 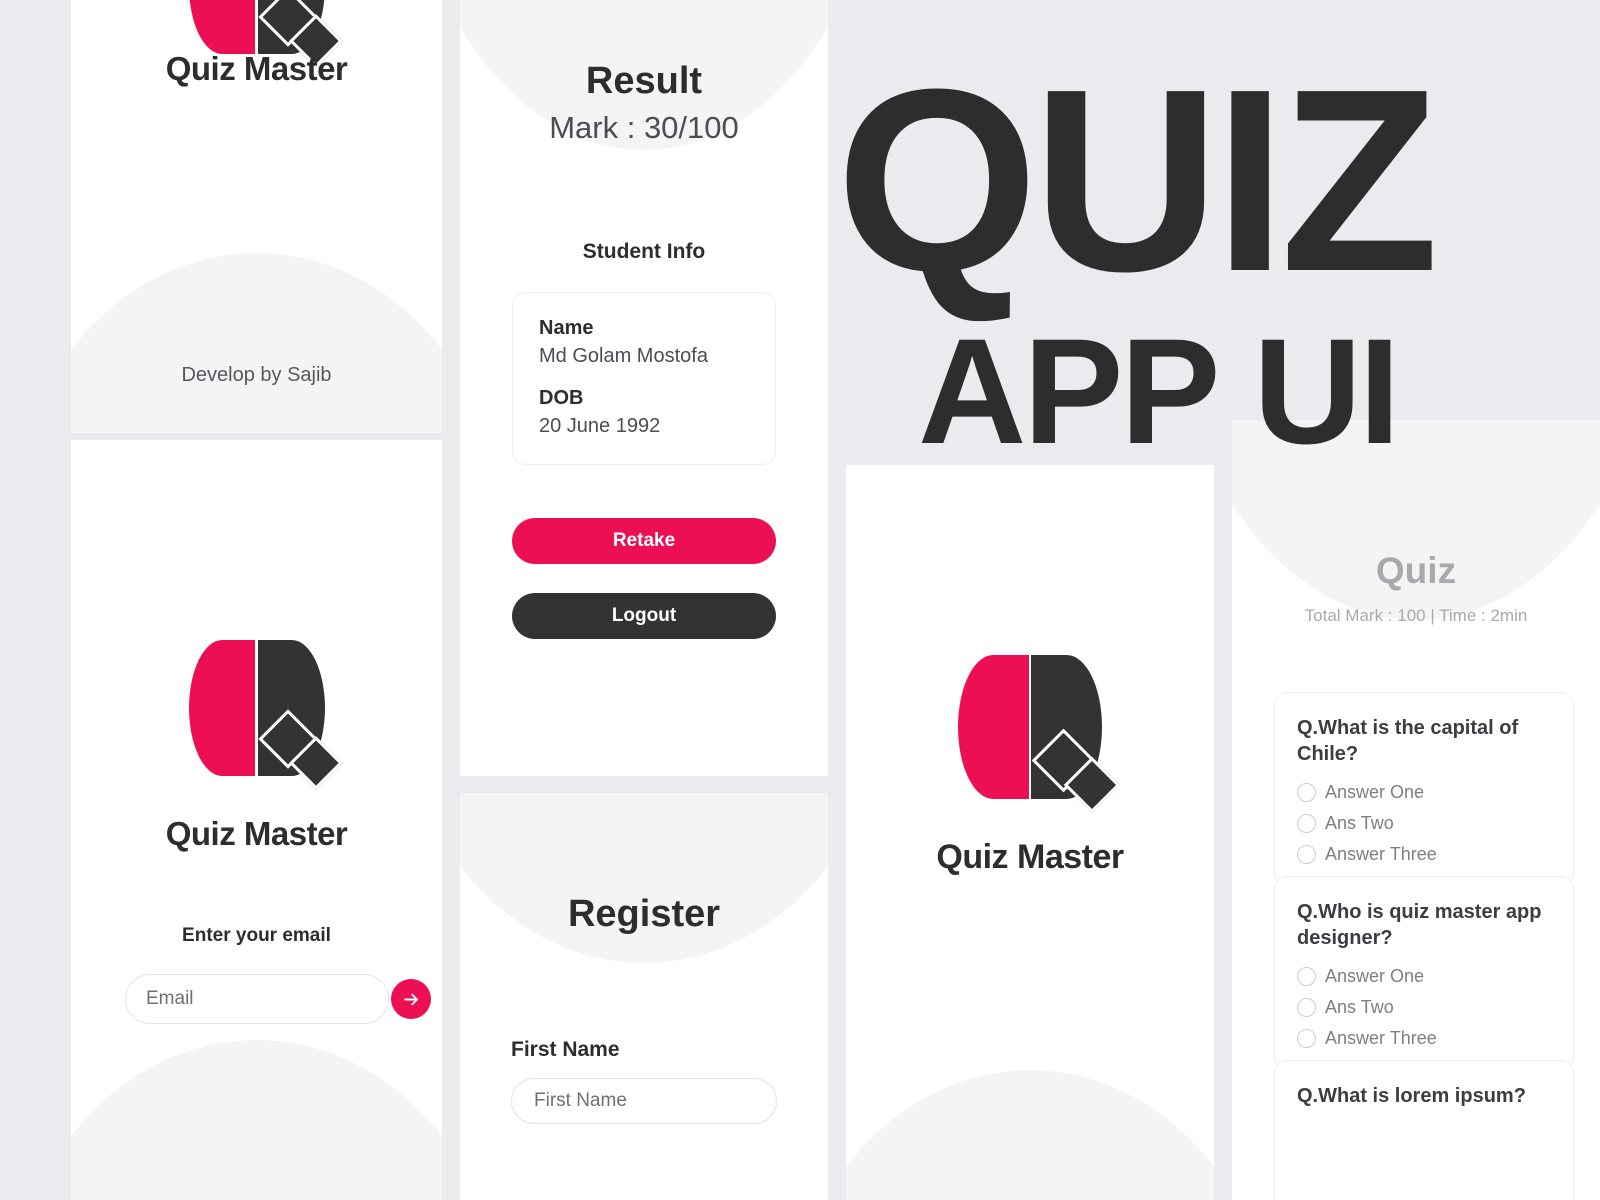 What do you see at coordinates (411, 999) in the screenshot?
I see `arrow-right-icon` at bounding box center [411, 999].